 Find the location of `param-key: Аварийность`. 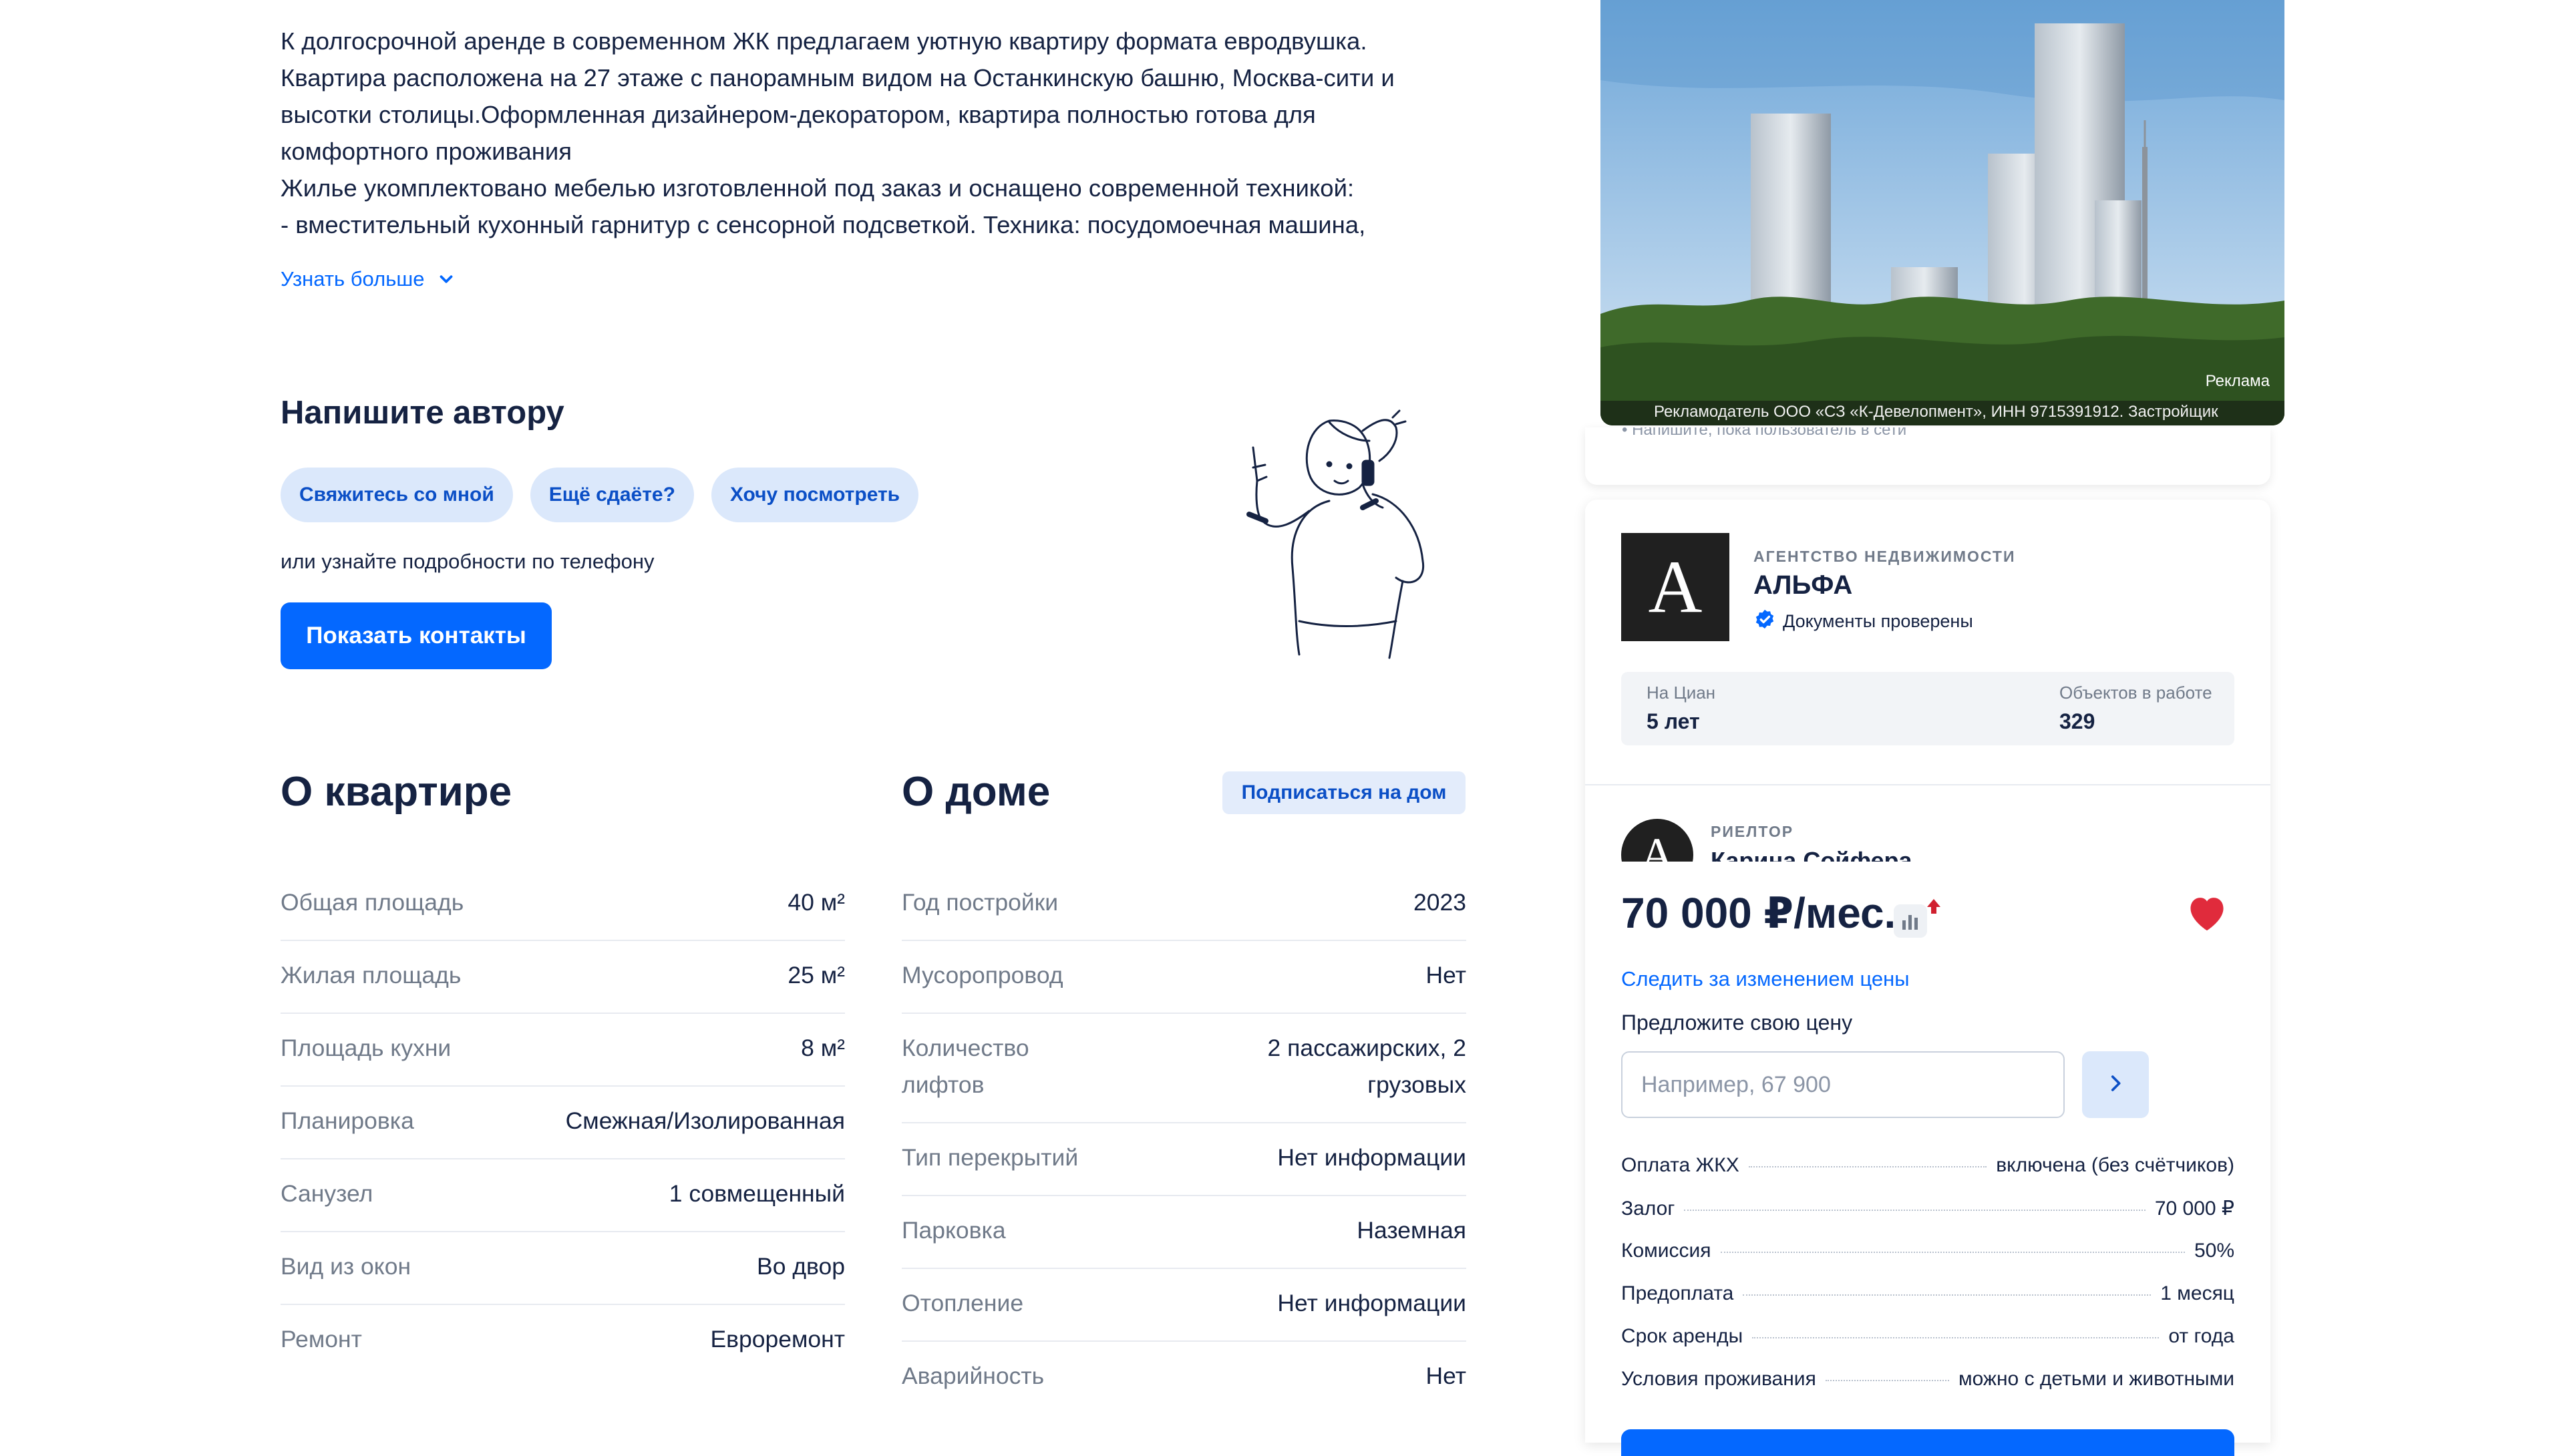

param-key: Аварийность is located at coordinates (973, 1375).